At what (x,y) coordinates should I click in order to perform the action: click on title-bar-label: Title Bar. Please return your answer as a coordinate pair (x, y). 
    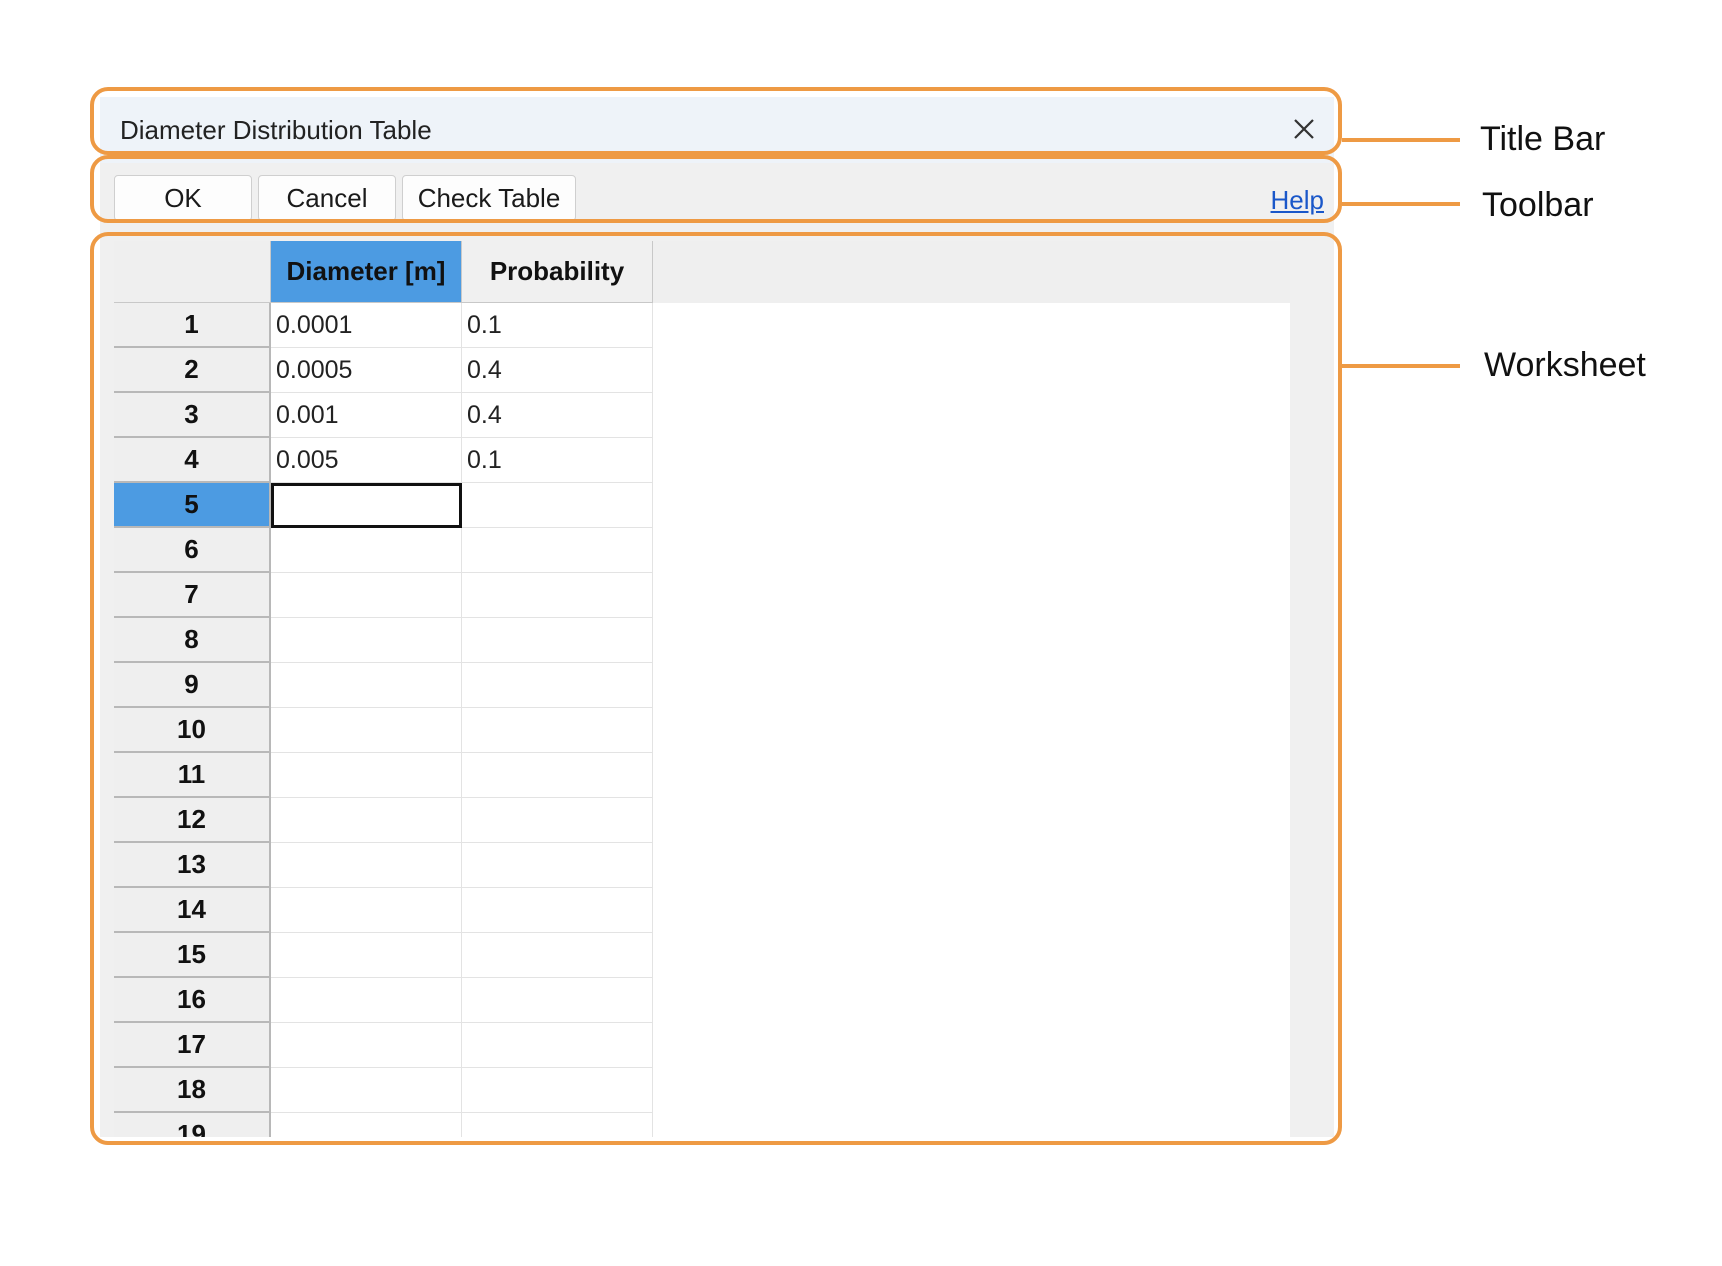
    Looking at the image, I should click on (1543, 139).